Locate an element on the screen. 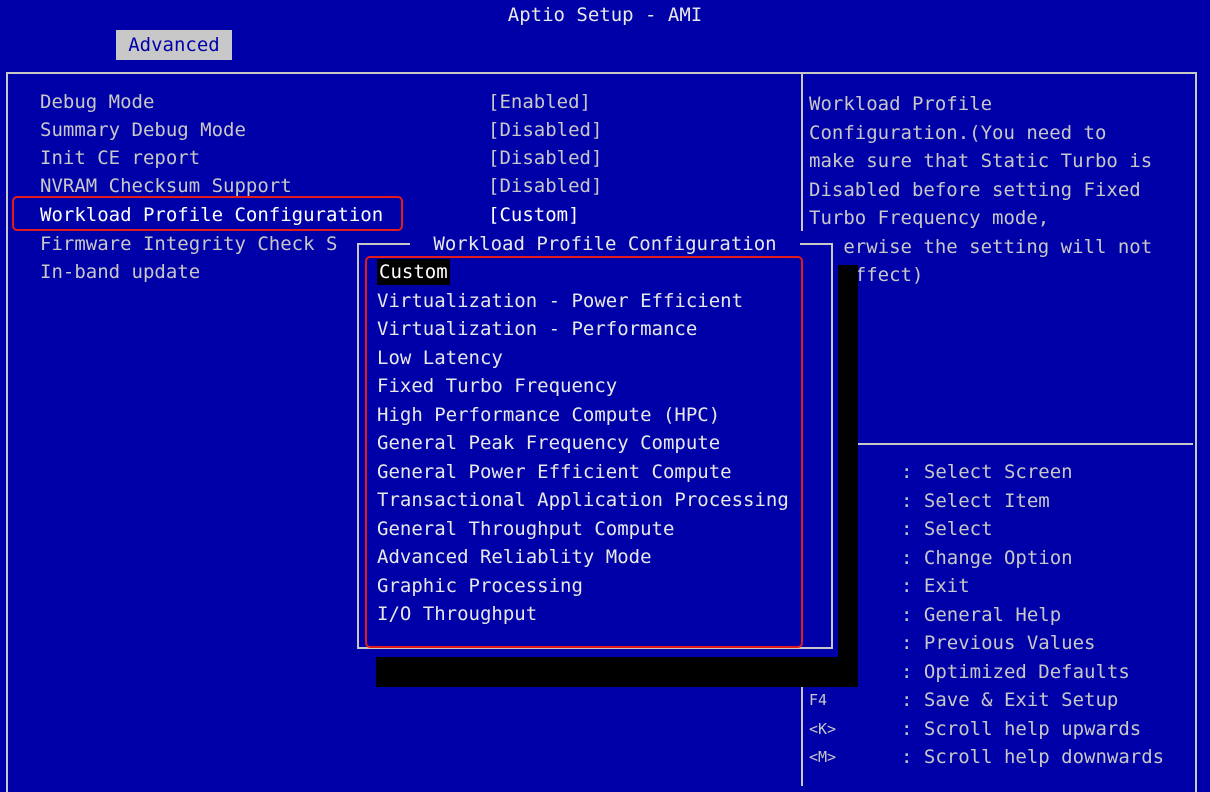 The height and width of the screenshot is (792, 1210). key-desc: : Scroll help upwards is located at coordinates (1021, 728).